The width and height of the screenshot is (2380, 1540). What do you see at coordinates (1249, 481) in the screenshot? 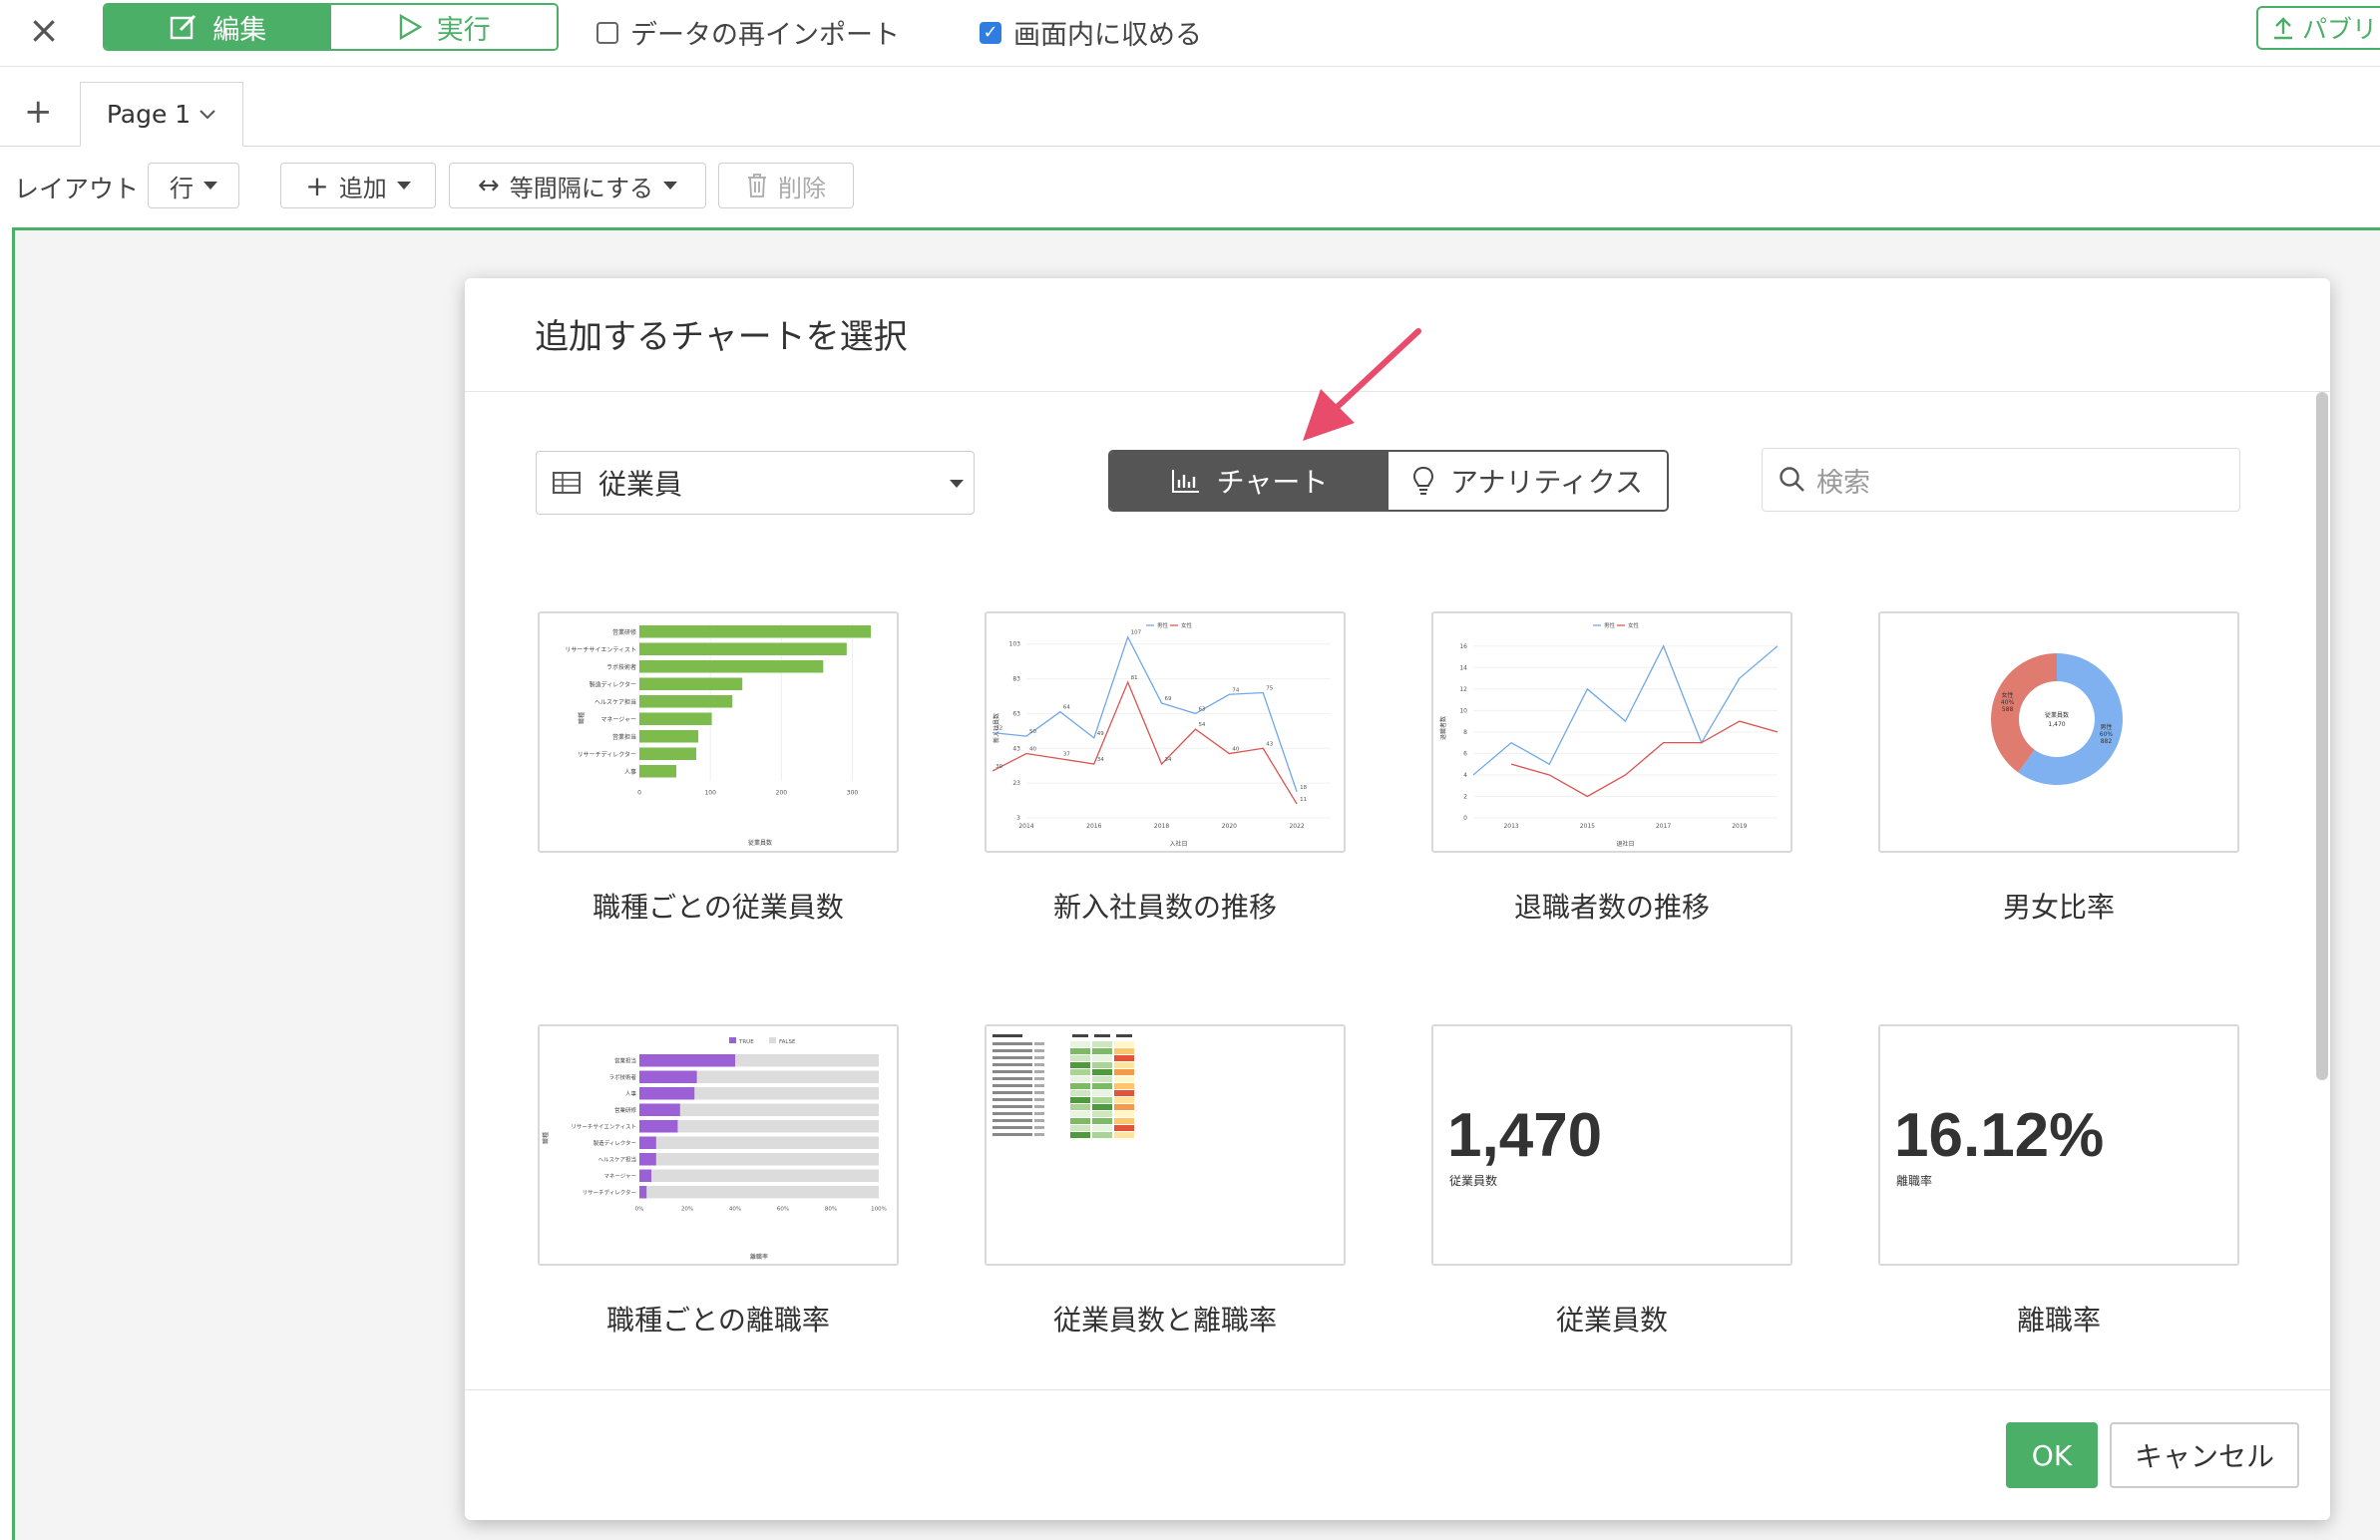
I see `tab-chart: チャート` at bounding box center [1249, 481].